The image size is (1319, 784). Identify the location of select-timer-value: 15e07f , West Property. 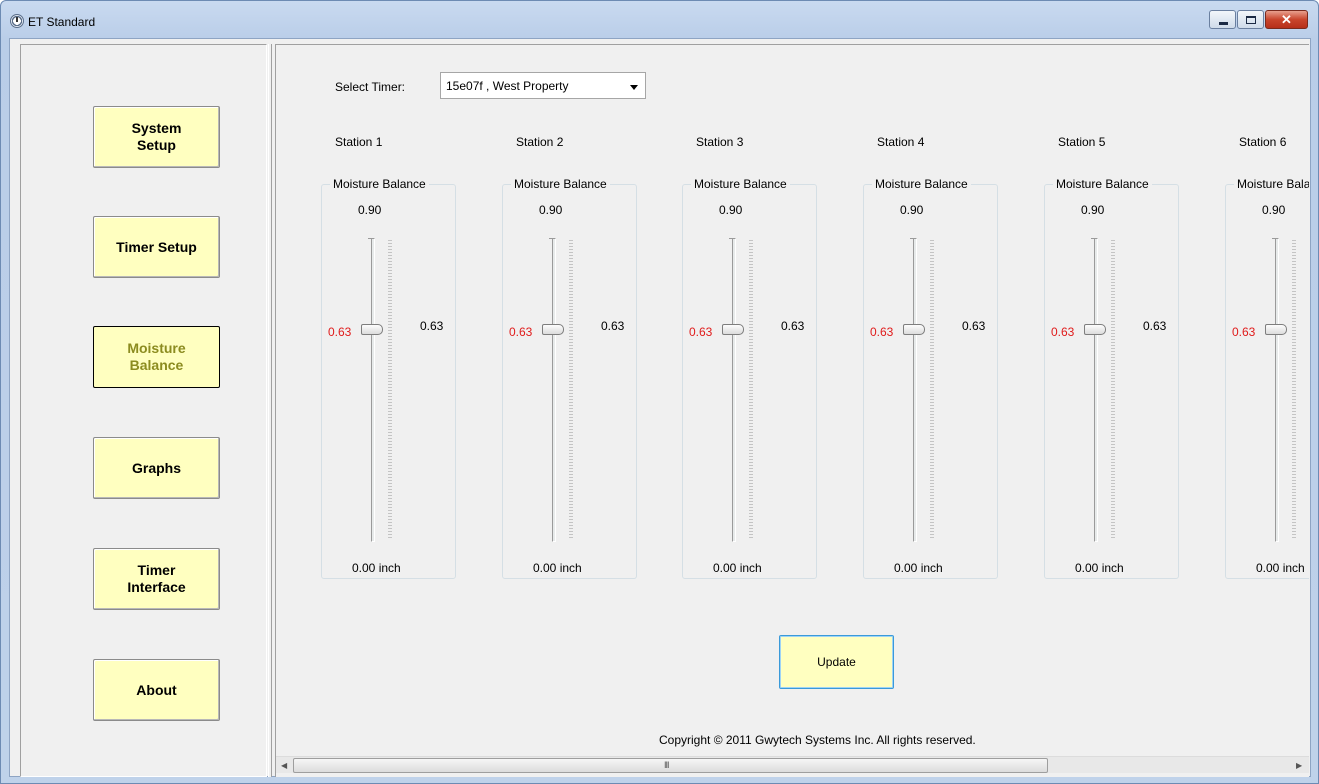
(507, 86).